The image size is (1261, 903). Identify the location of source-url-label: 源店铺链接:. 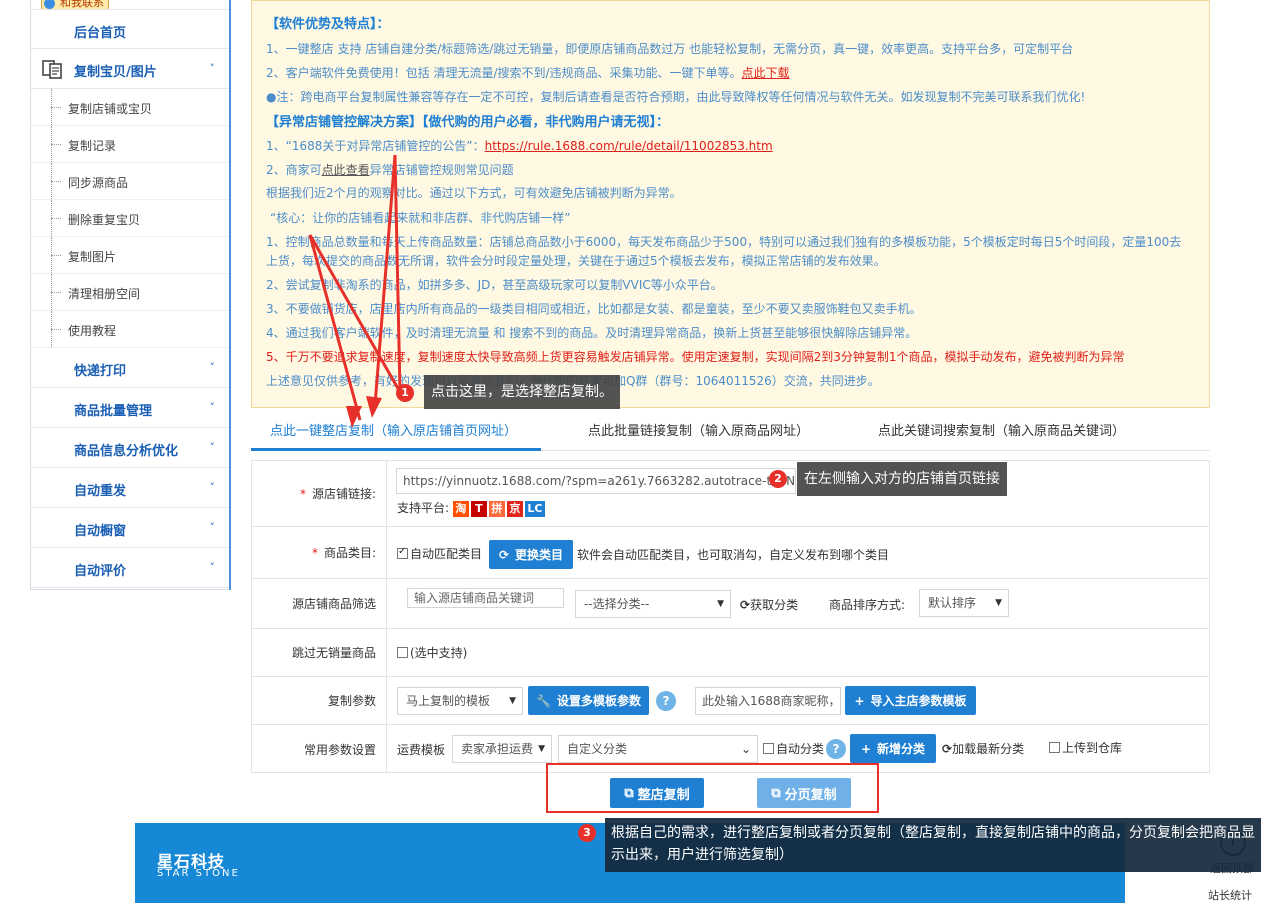
(343, 494).